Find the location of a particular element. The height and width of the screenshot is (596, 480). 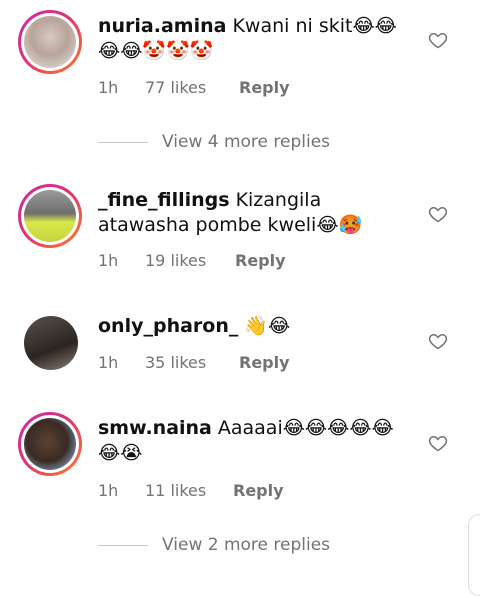

username: _fine_fillings is located at coordinates (164, 200).